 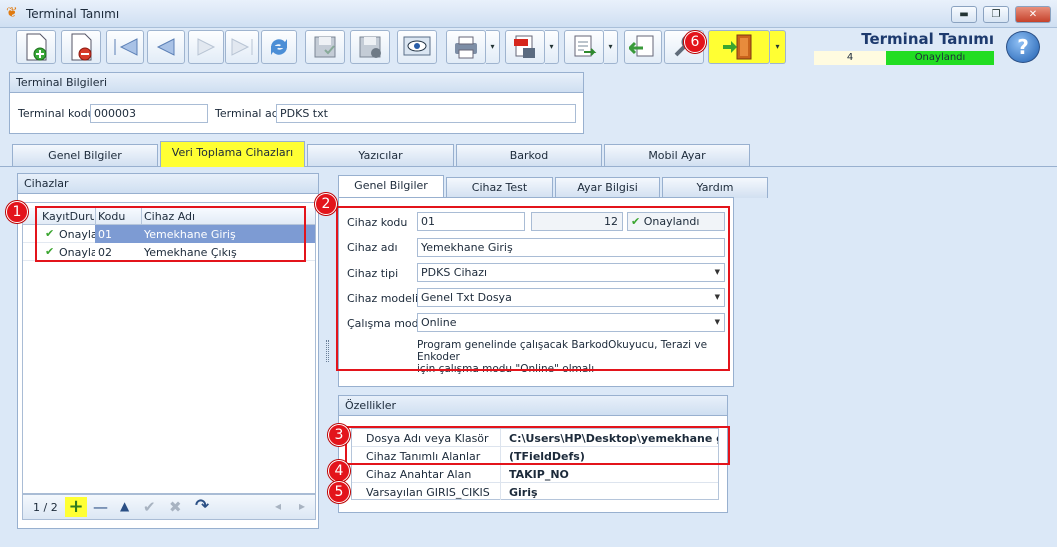 I want to click on import-button, so click(x=643, y=47).